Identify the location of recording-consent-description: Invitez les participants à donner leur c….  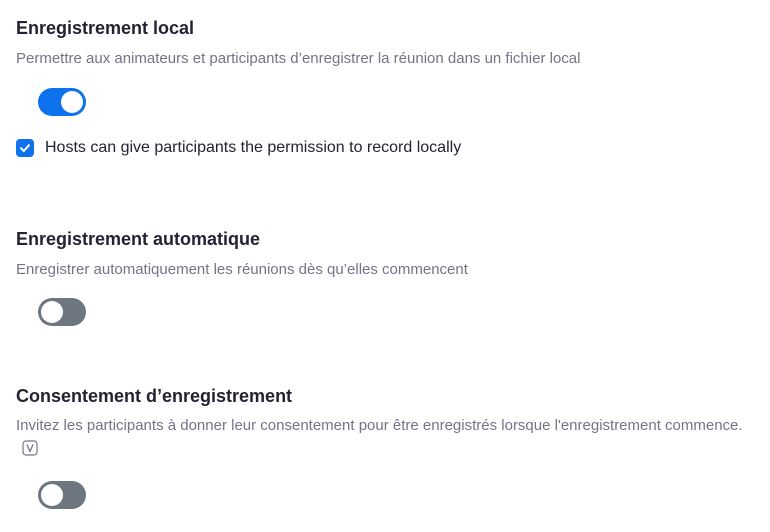
(385, 437).